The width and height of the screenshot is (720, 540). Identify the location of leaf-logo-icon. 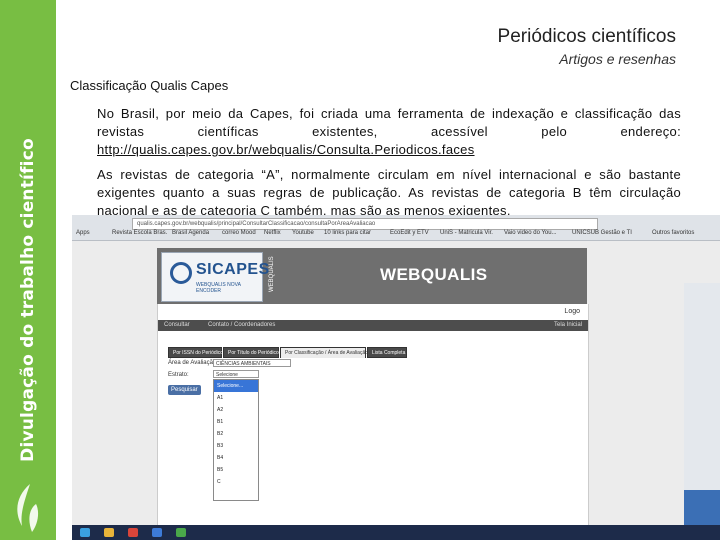
(28, 508).